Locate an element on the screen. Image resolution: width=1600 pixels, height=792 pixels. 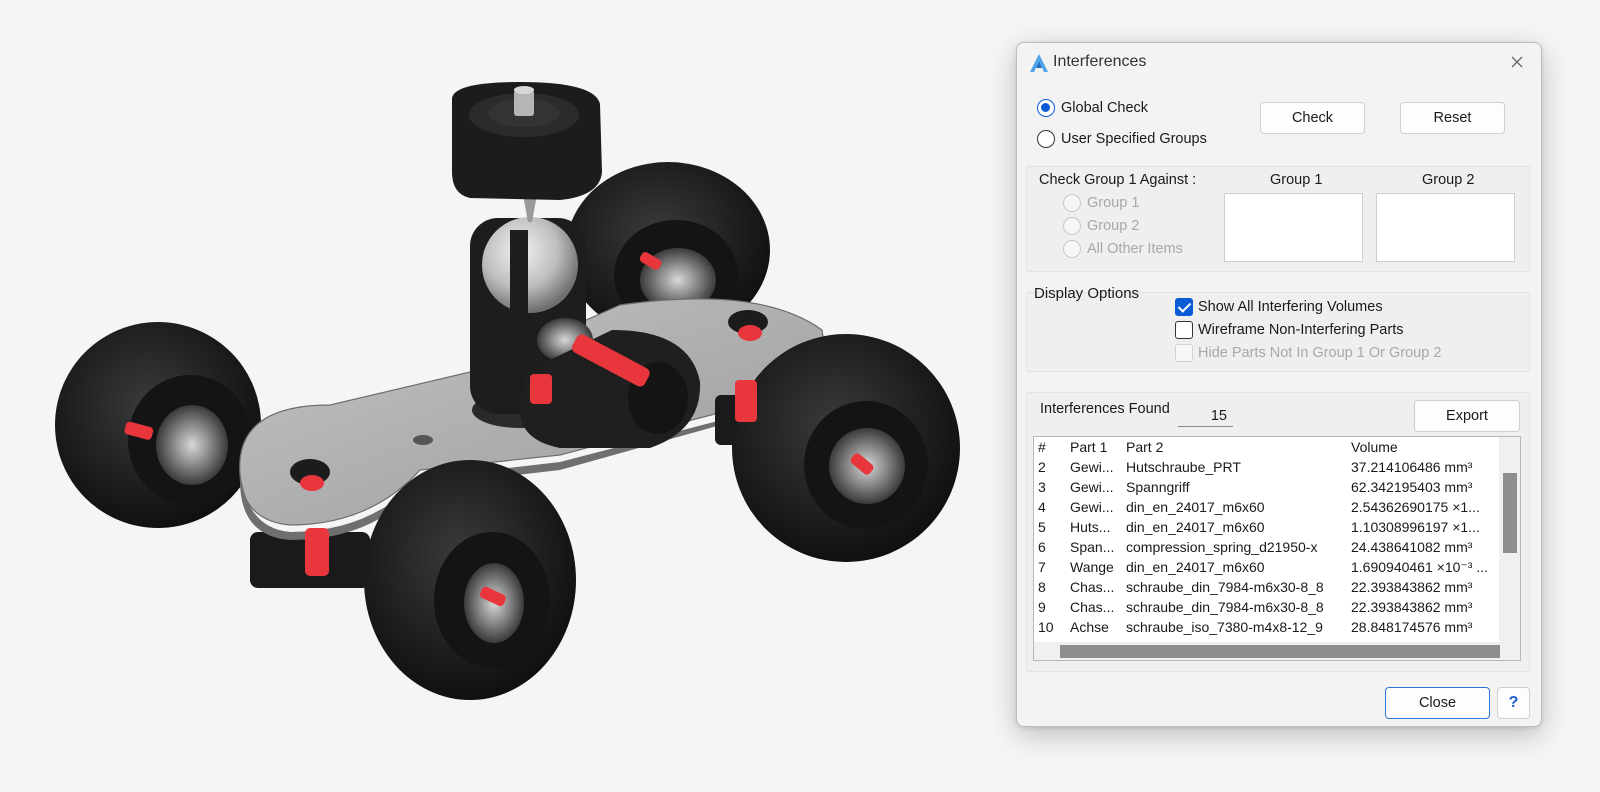
table-header-row: # Part 1 Part 2 Volume is located at coordinates (1267, 447).